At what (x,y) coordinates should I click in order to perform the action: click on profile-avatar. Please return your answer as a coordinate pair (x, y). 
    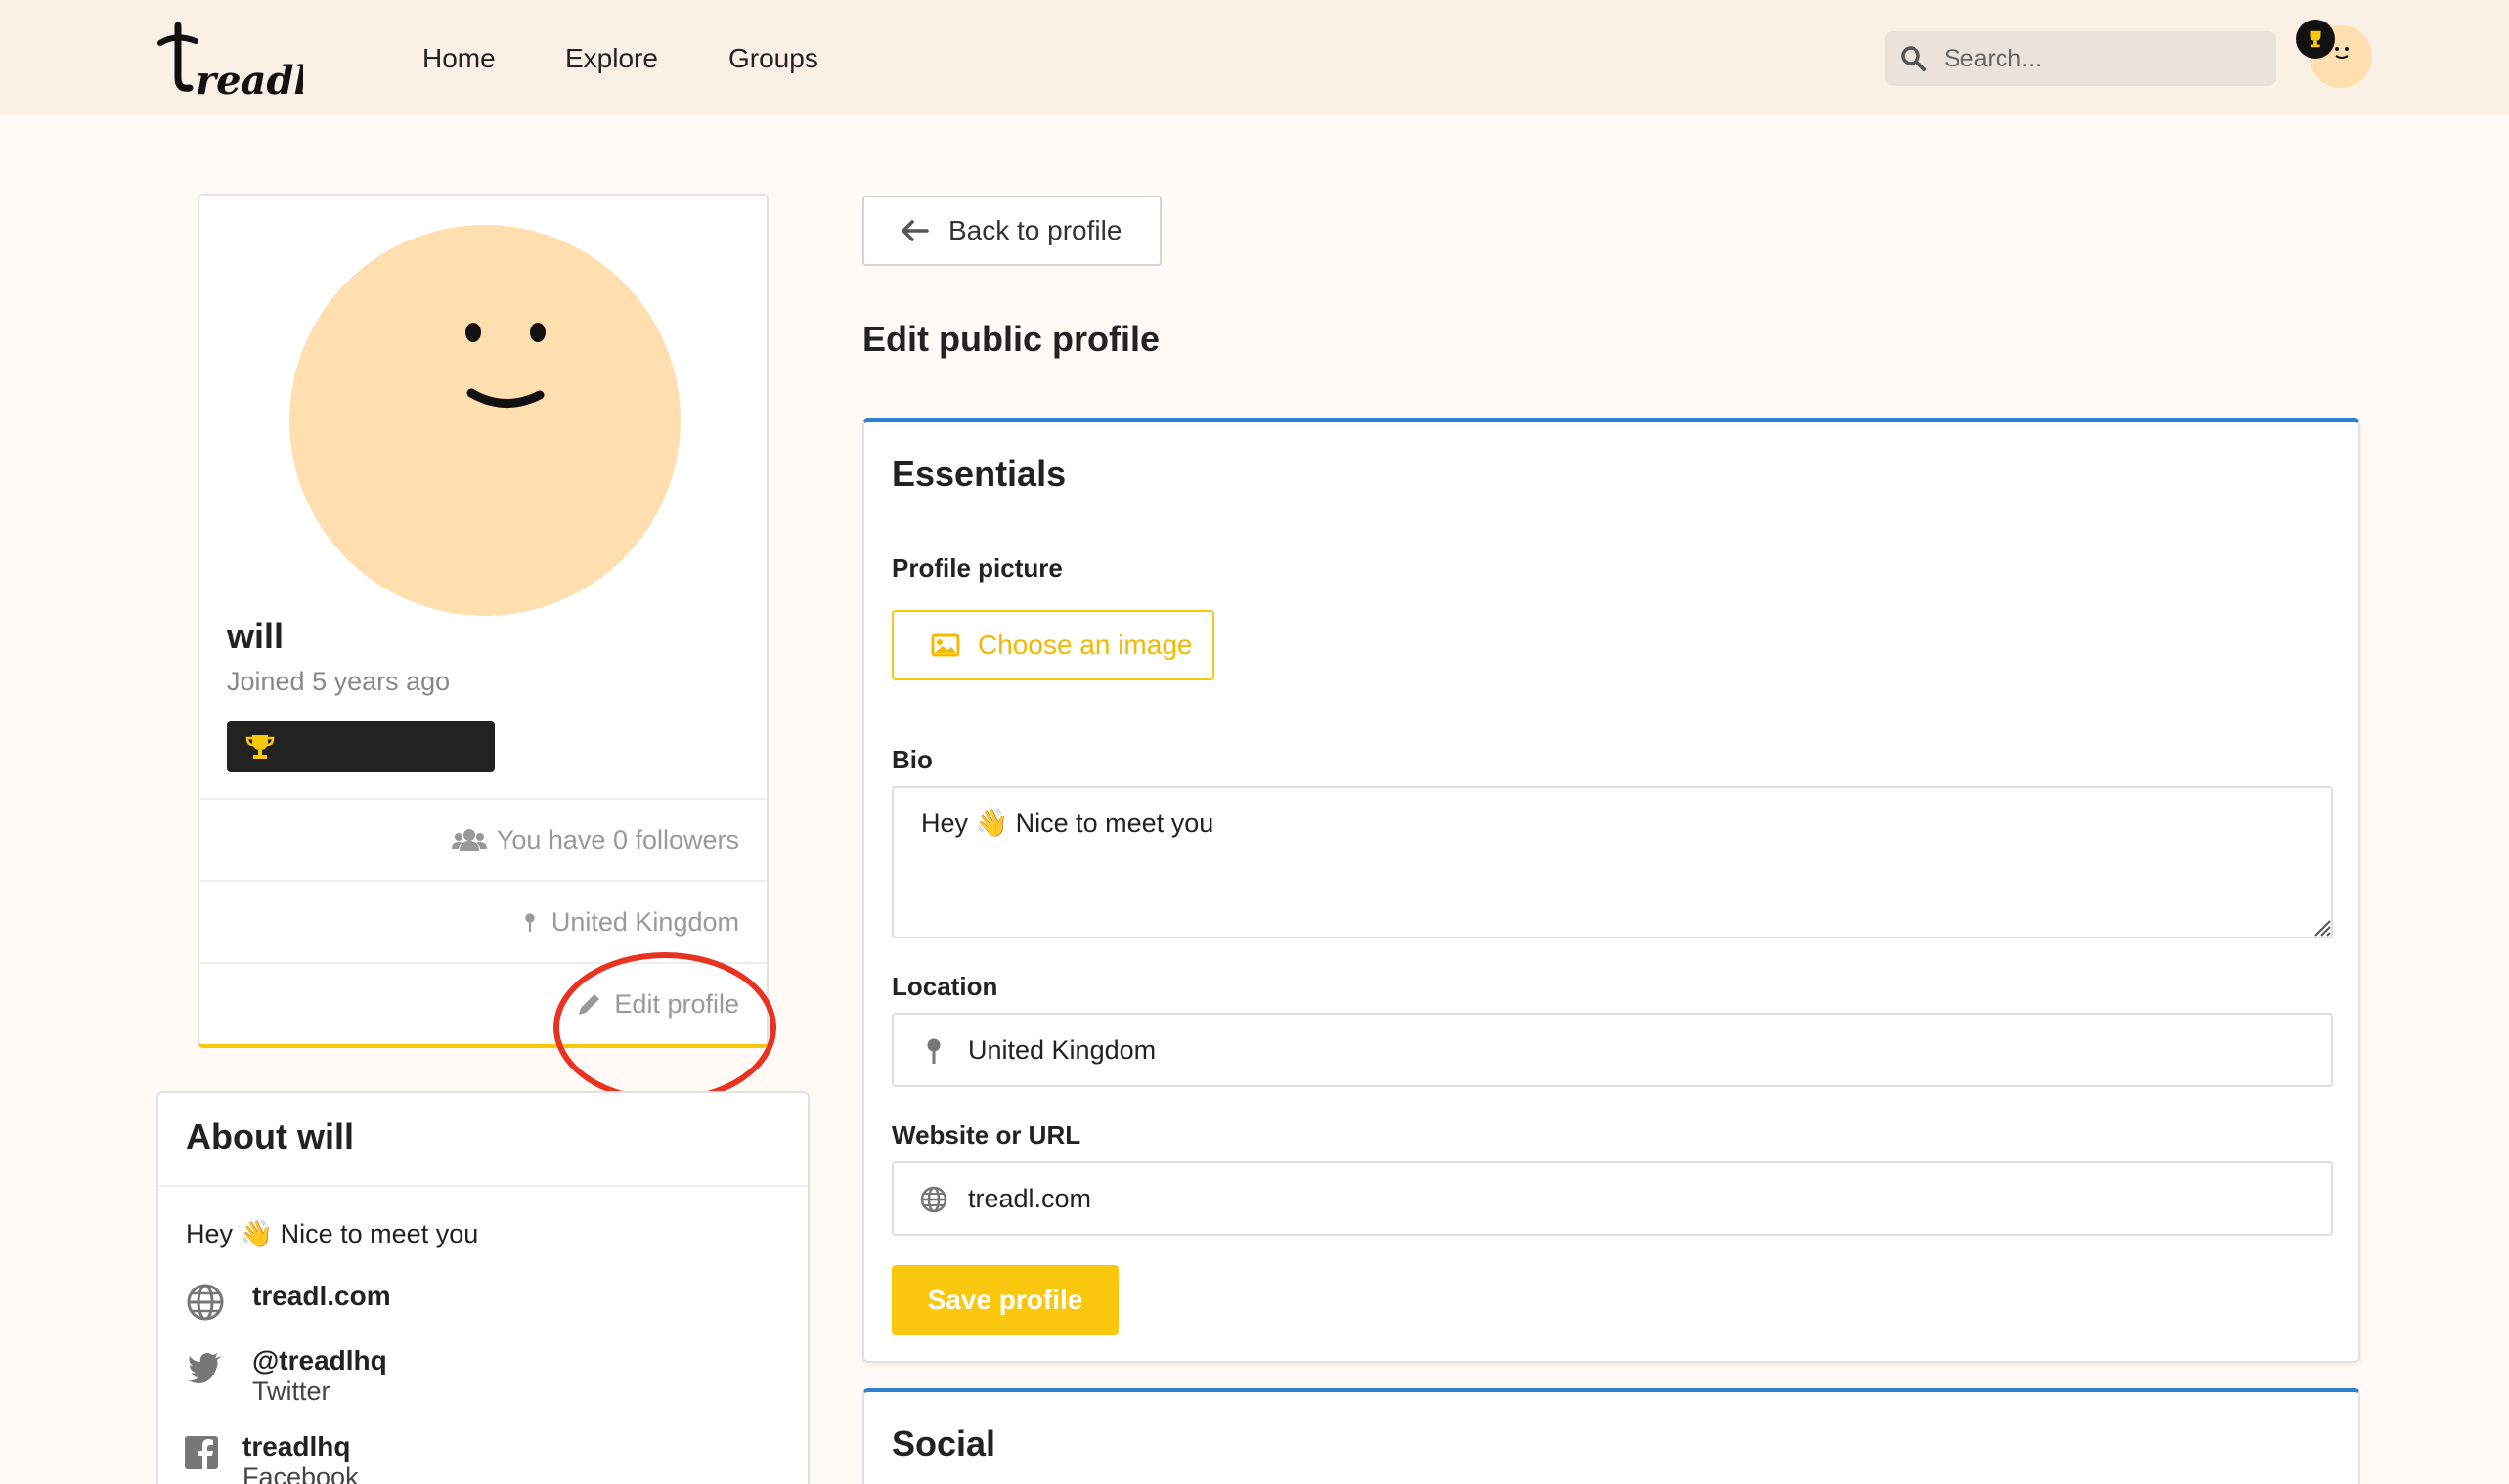
    Looking at the image, I should click on (485, 420).